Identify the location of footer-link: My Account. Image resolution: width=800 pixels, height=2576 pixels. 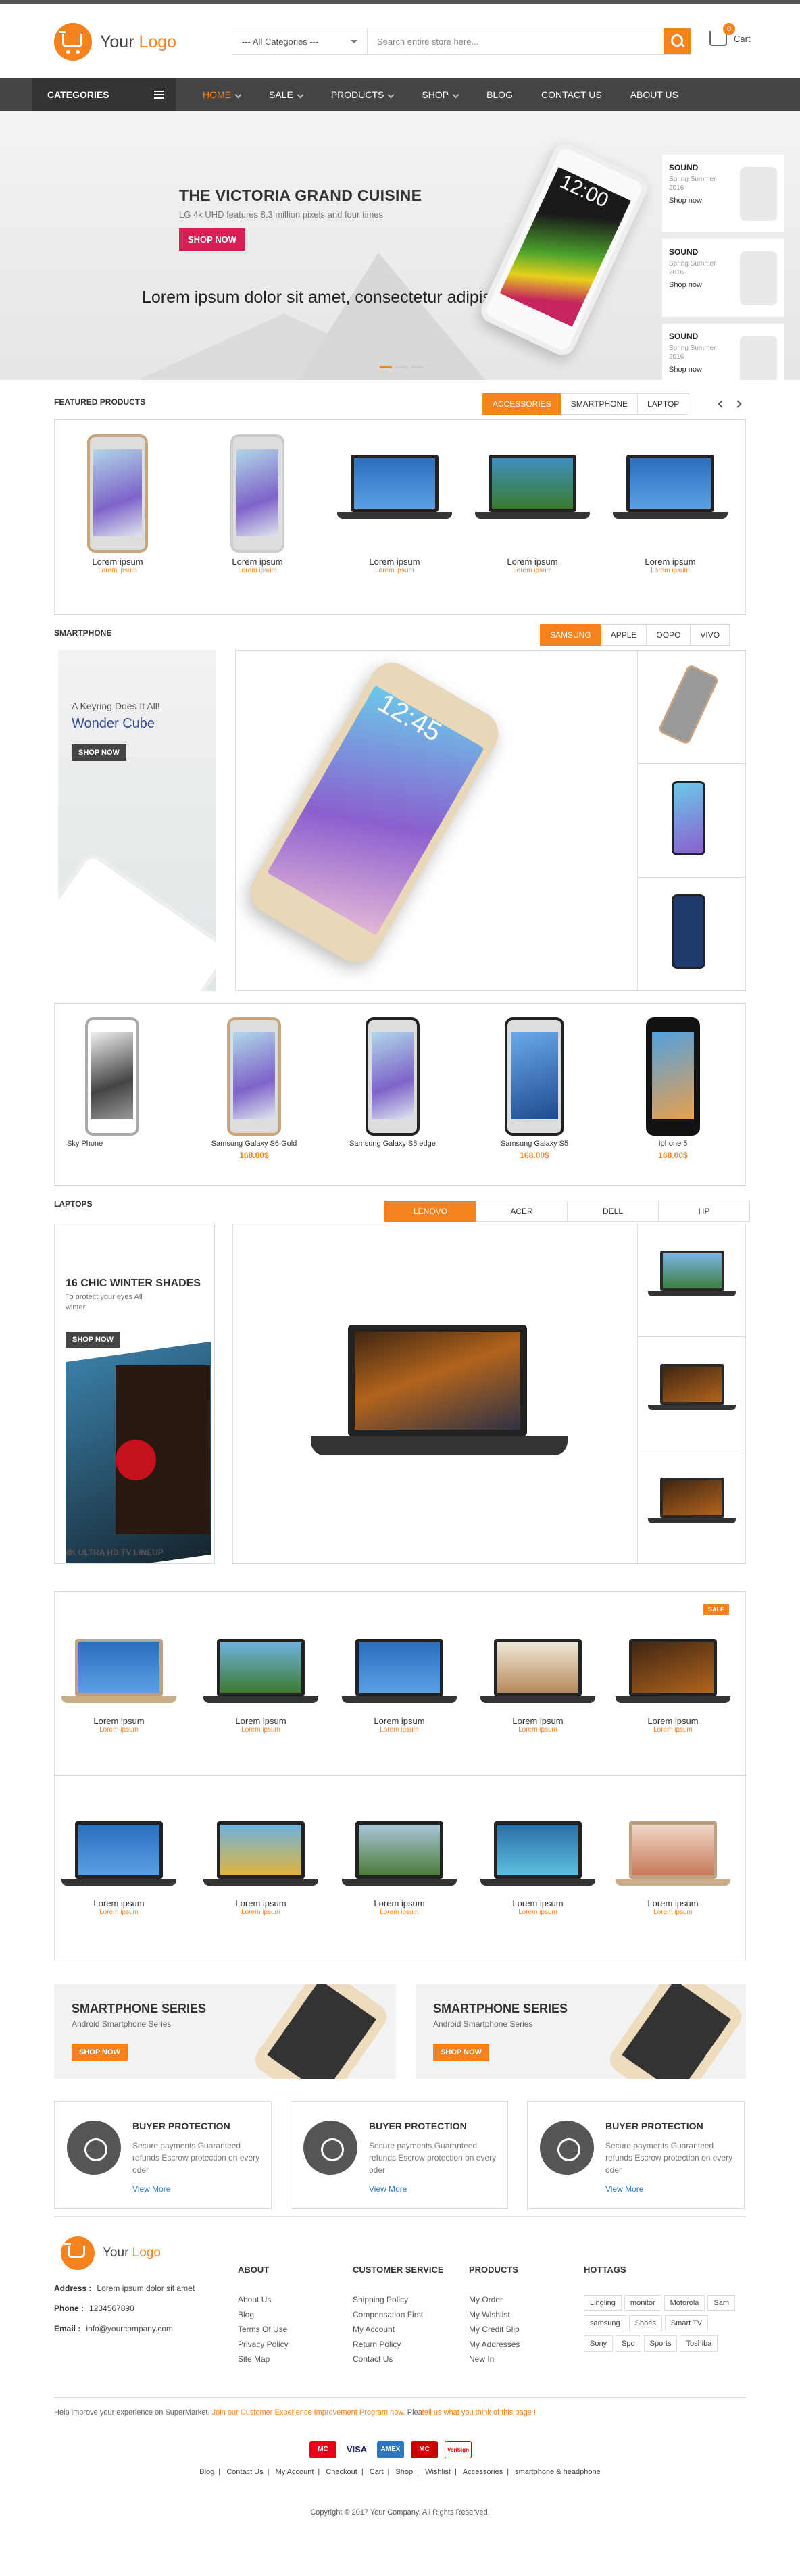
(398, 2329).